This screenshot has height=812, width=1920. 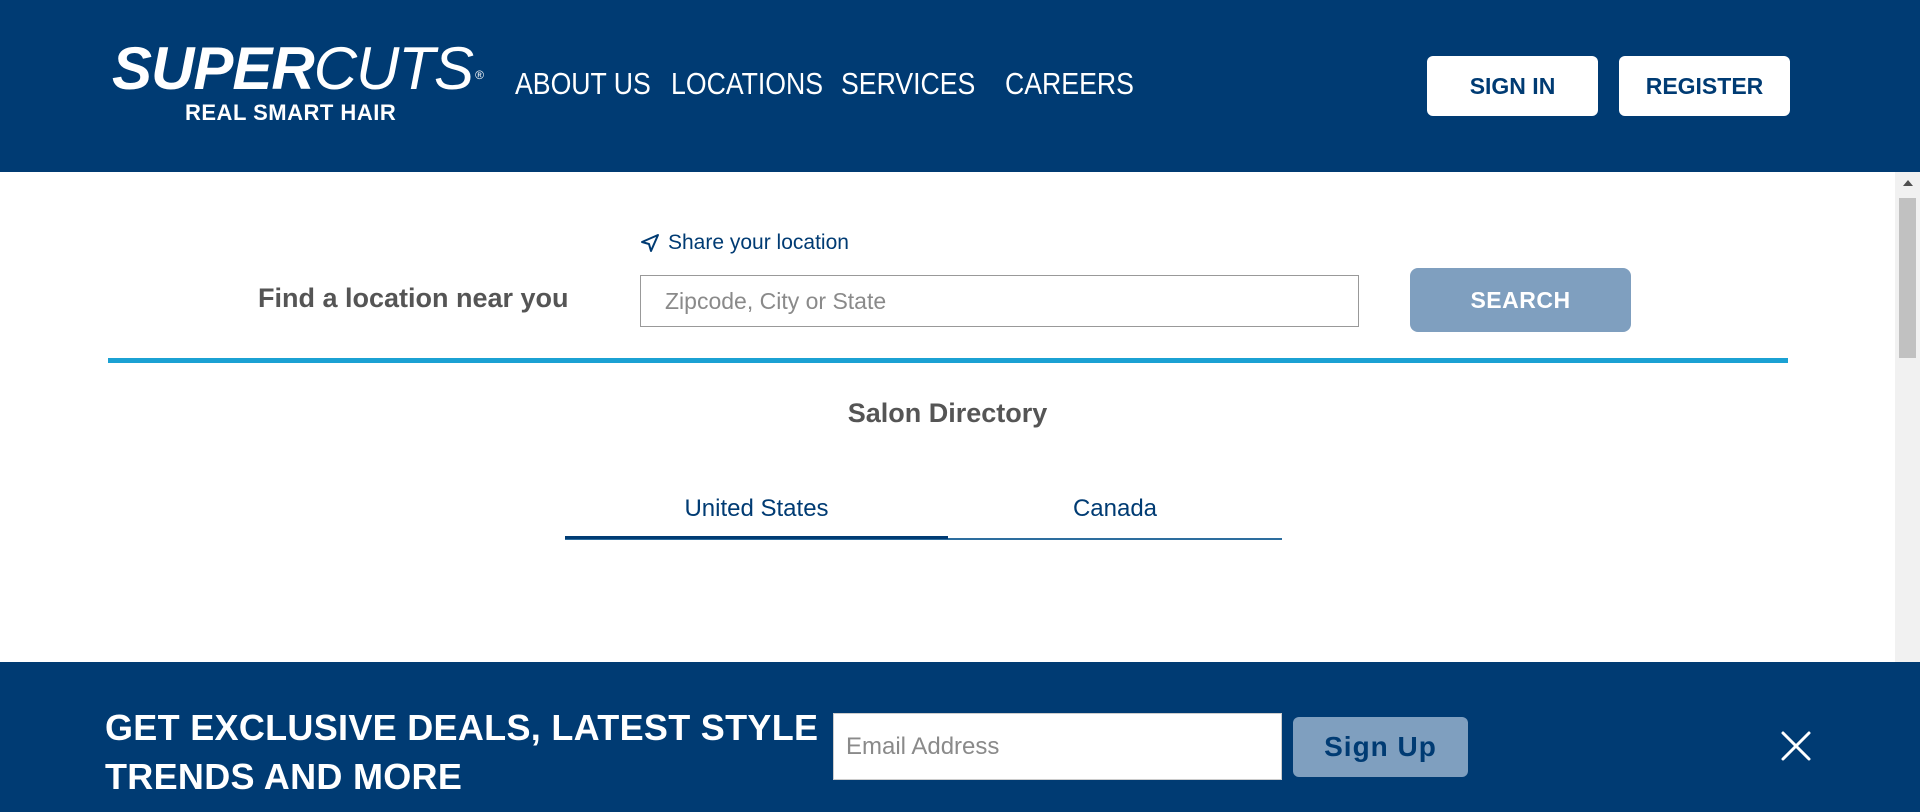 What do you see at coordinates (1907, 417) in the screenshot?
I see `page-scrollbar` at bounding box center [1907, 417].